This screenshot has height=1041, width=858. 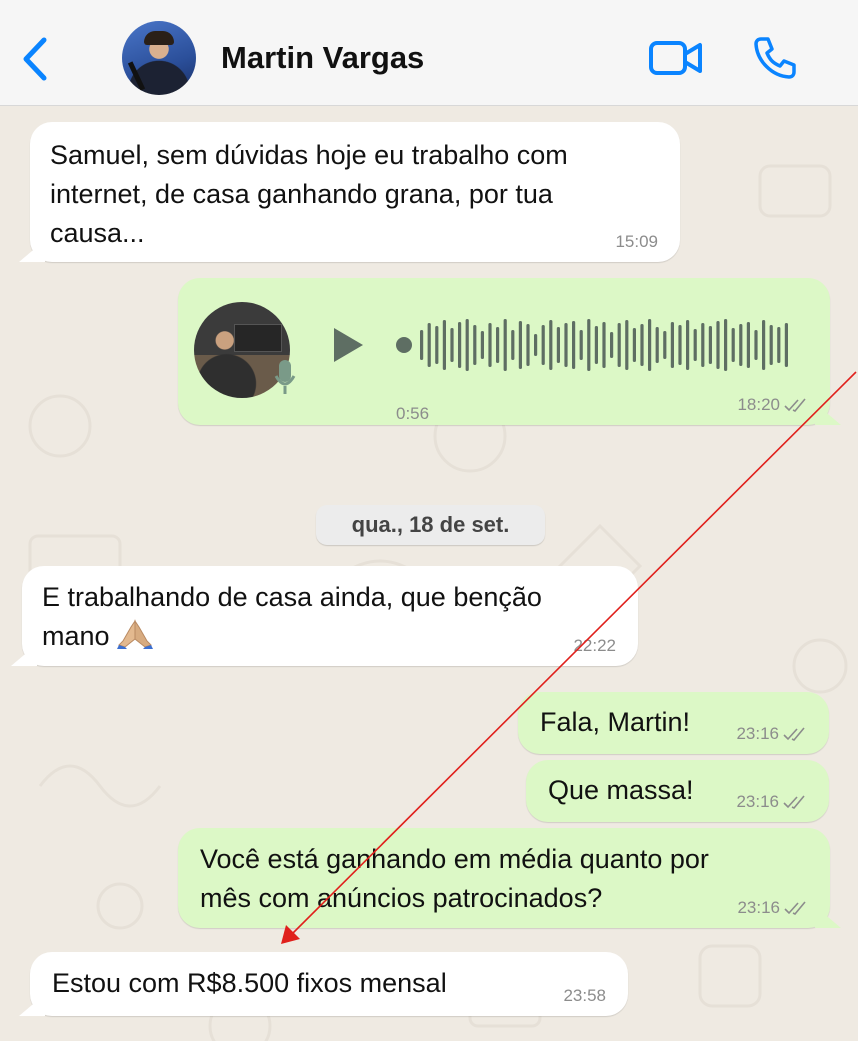 I want to click on phone-icon, so click(x=775, y=58).